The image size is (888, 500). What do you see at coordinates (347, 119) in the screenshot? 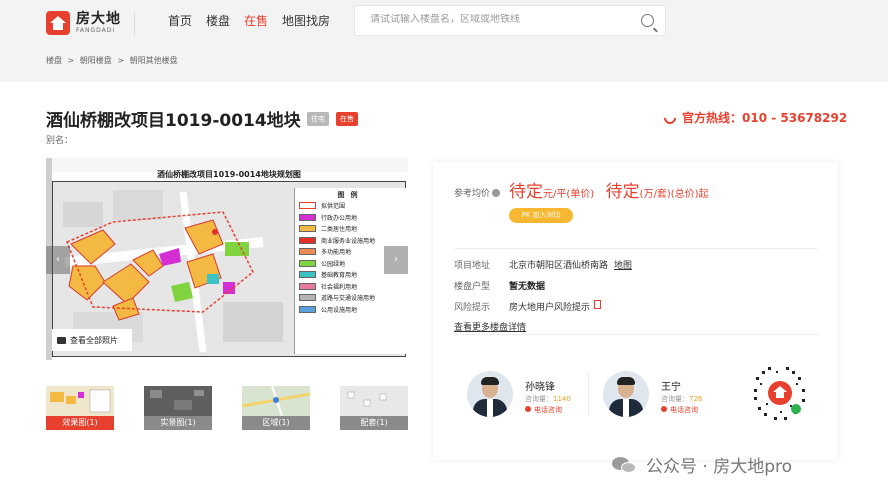
I see `status-badge: 在售` at bounding box center [347, 119].